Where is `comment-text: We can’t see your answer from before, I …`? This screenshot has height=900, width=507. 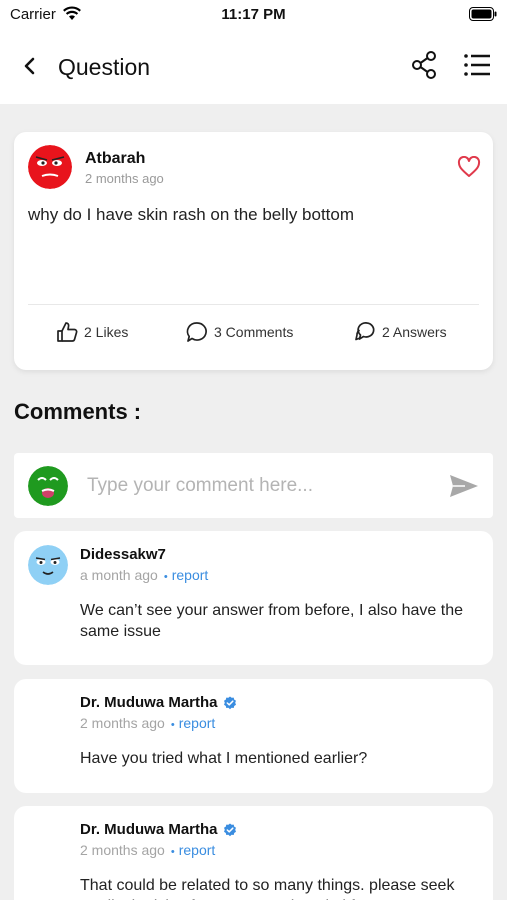 comment-text: We can’t see your answer from before, I … is located at coordinates (272, 621).